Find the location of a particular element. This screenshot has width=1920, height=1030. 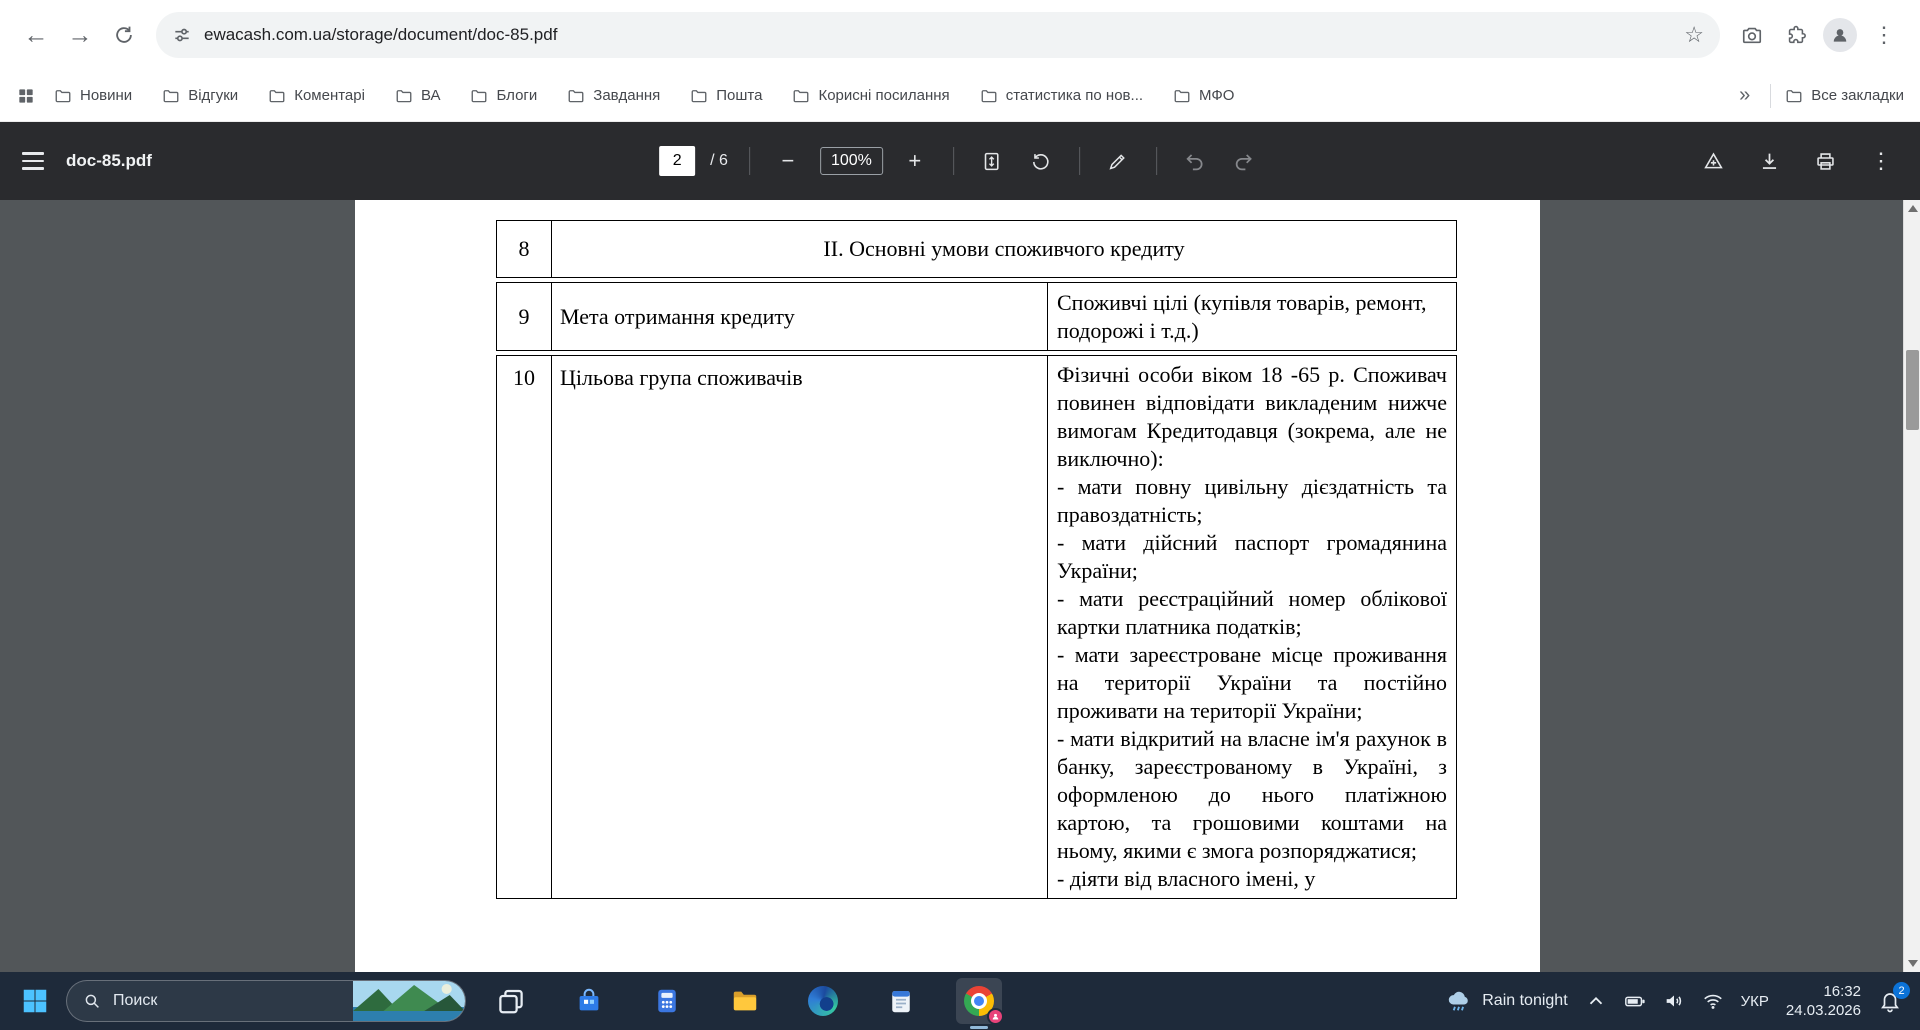

notepad-button is located at coordinates (901, 1001).